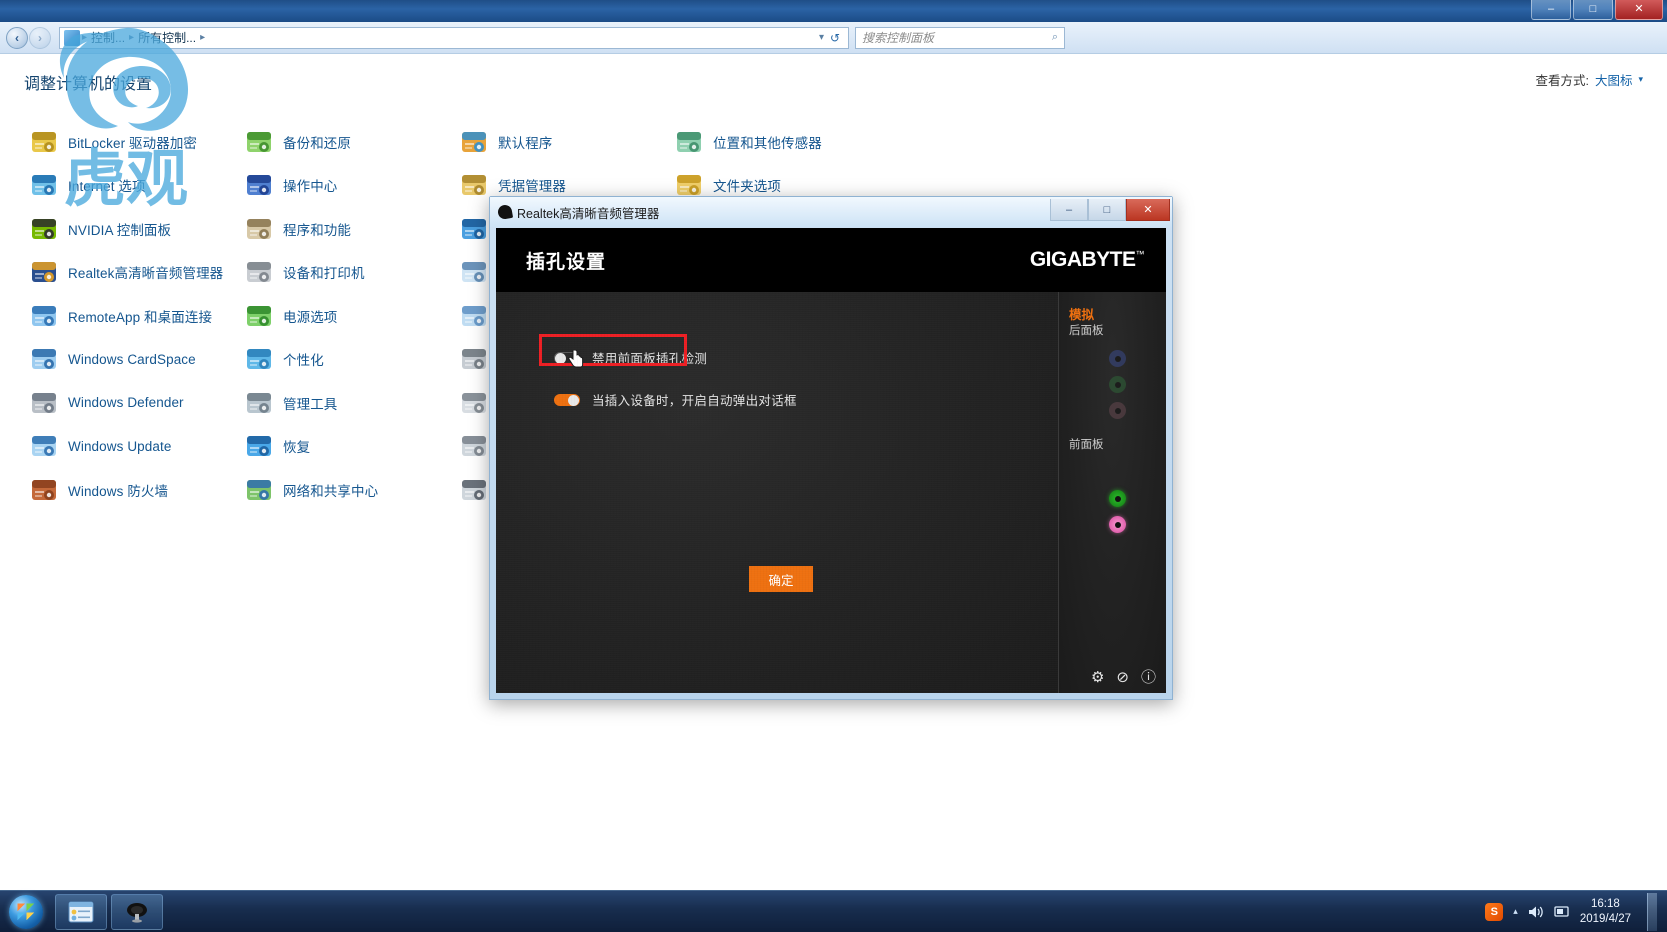  I want to click on sogou-input-icon: S, so click(1494, 911).